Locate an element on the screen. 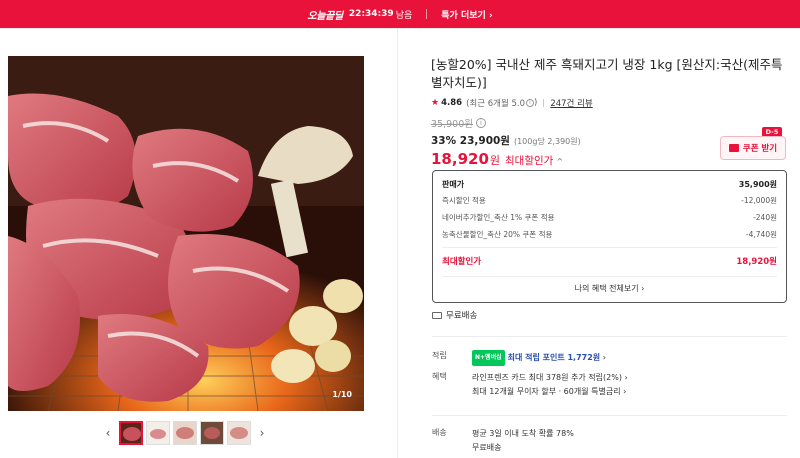  installment-benefit-link: 최대 12개월 무이자 할부 · 60개월 특별금리 › is located at coordinates (622, 392).